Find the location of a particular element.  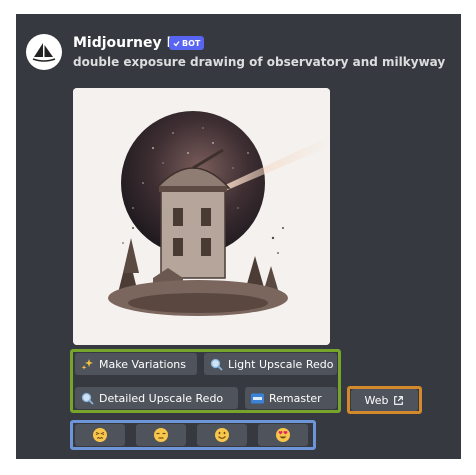

action-buttons-highlight is located at coordinates (205, 381).